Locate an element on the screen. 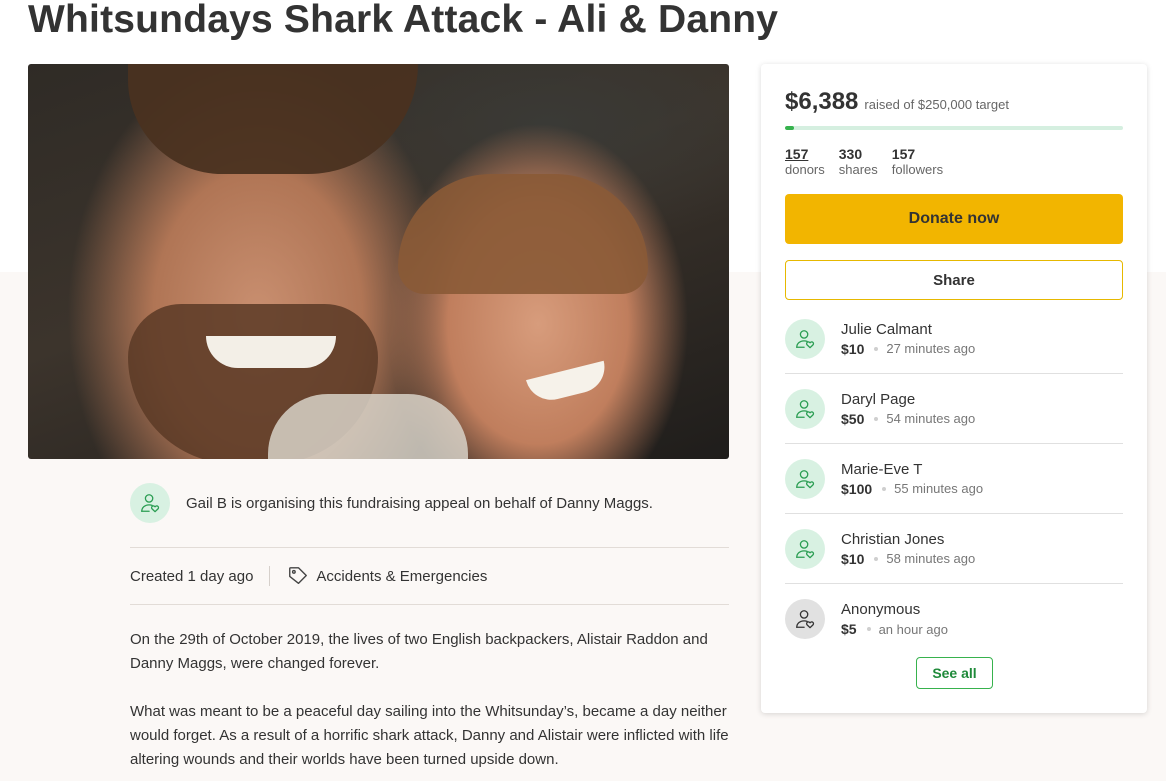 The height and width of the screenshot is (781, 1166). donation-item: Marie-Eve T $100 55 minutes ago is located at coordinates (954, 479).